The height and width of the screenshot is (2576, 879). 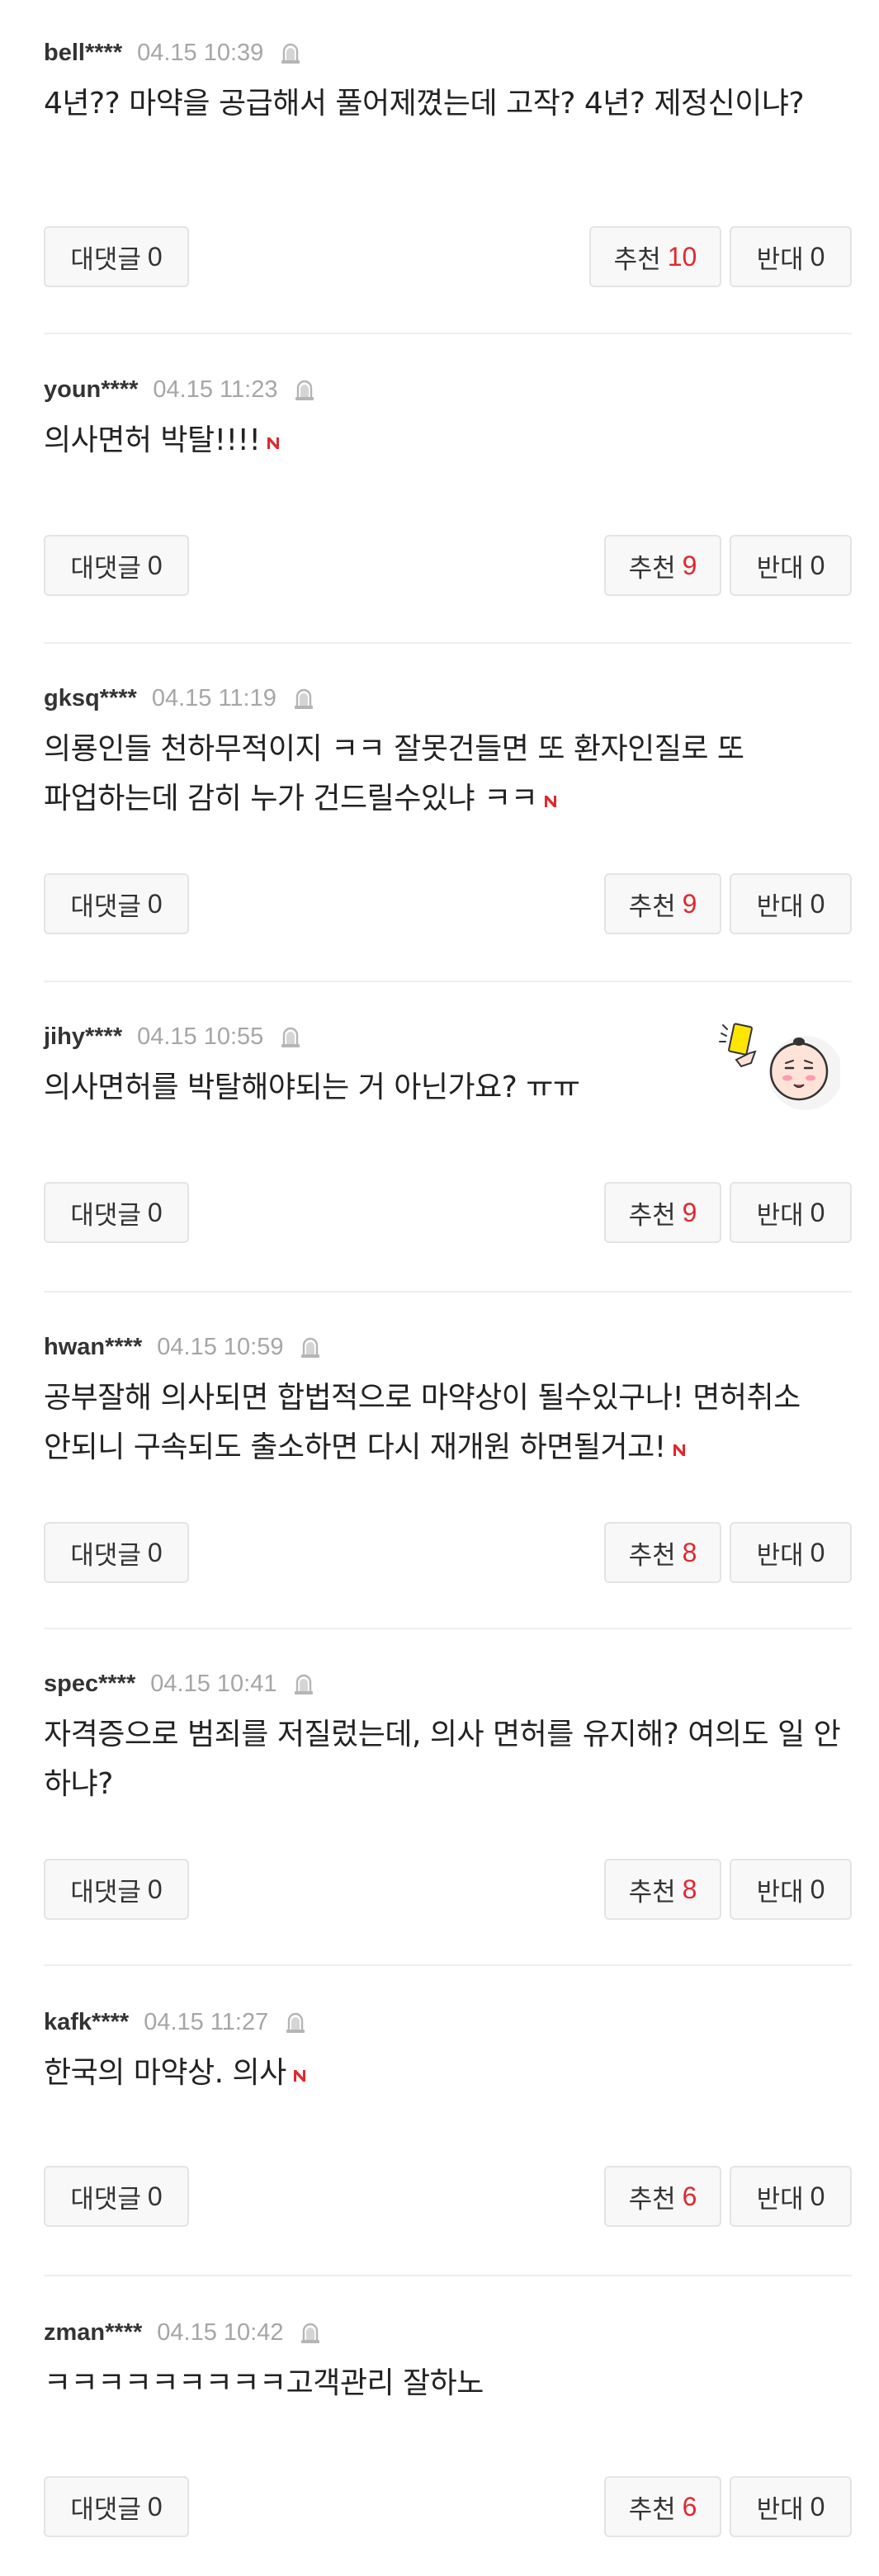 I want to click on comment-meta: jihy**** 04.15 10:55, so click(x=173, y=1036).